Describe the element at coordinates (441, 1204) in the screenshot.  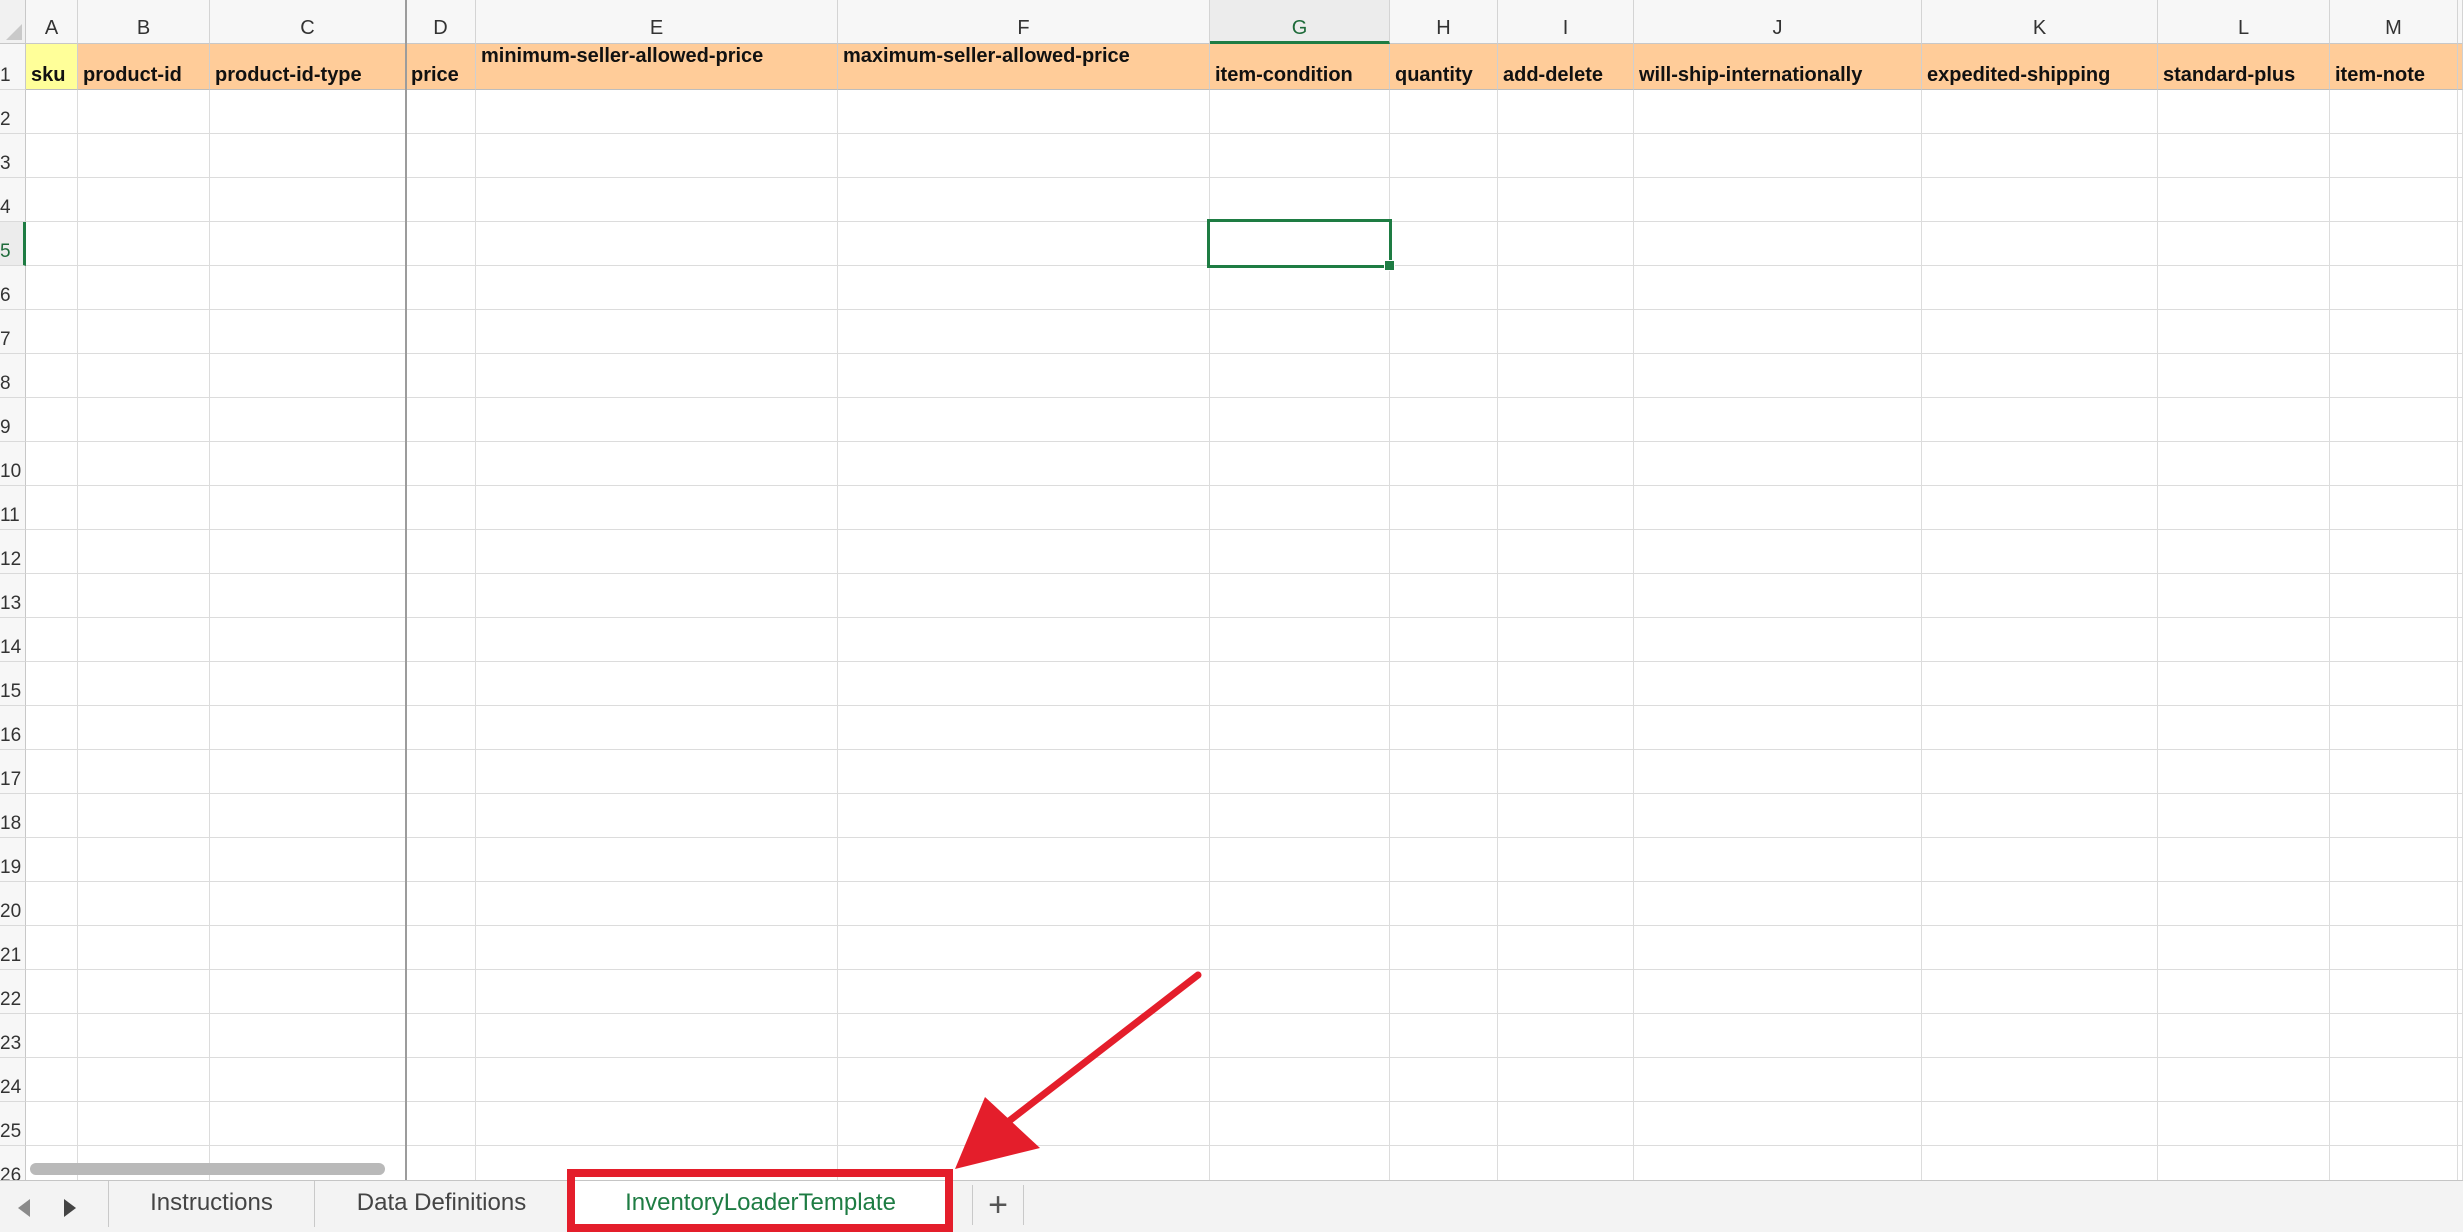
I see `tab-data-definitions: Data Definitions` at that location.